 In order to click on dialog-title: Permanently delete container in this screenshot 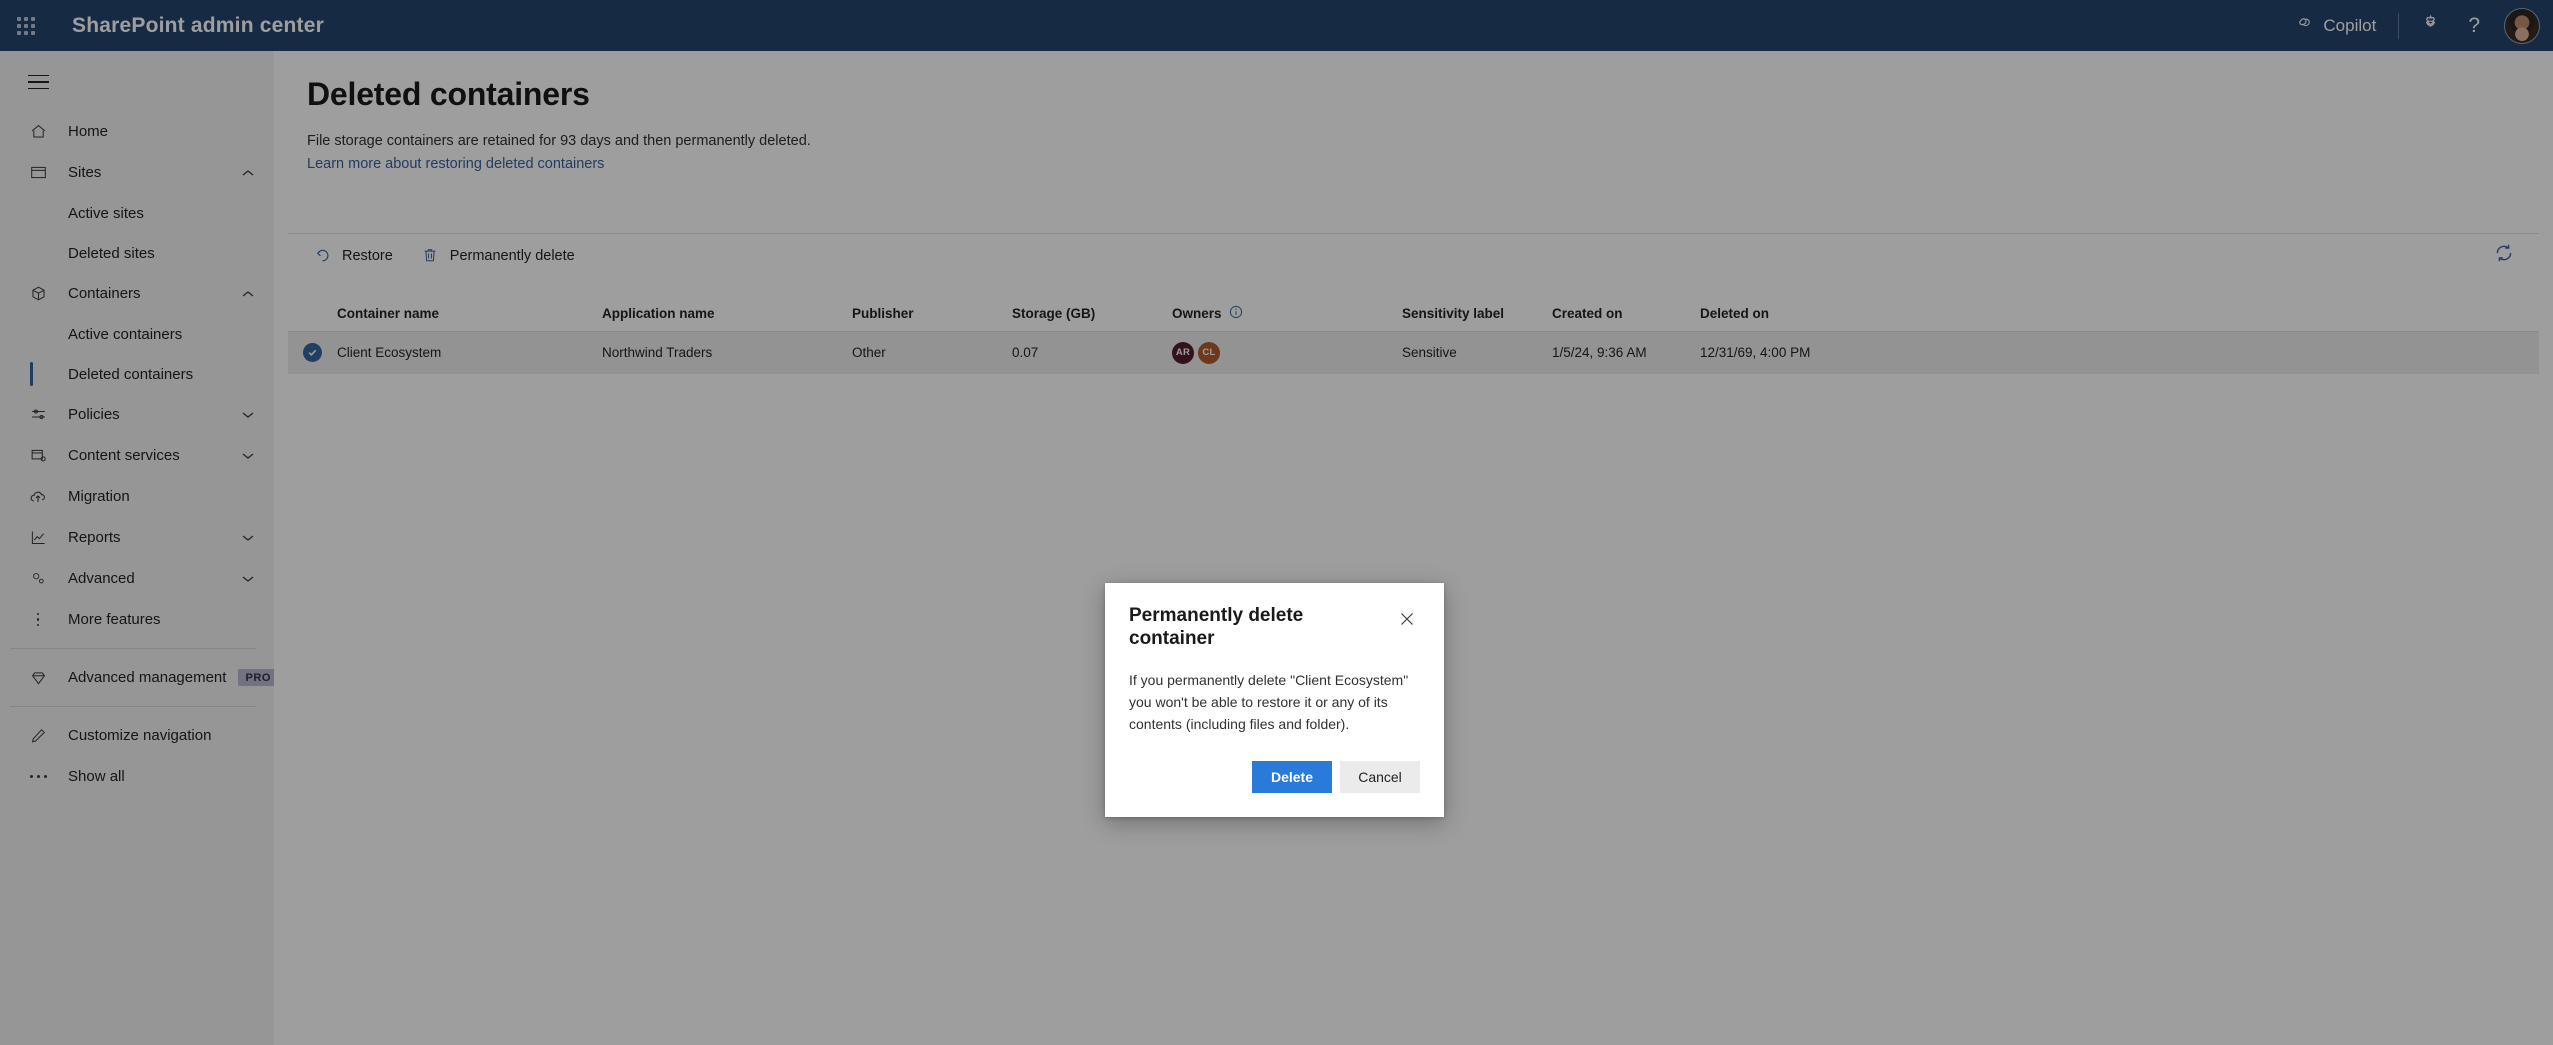, I will do `click(1216, 627)`.